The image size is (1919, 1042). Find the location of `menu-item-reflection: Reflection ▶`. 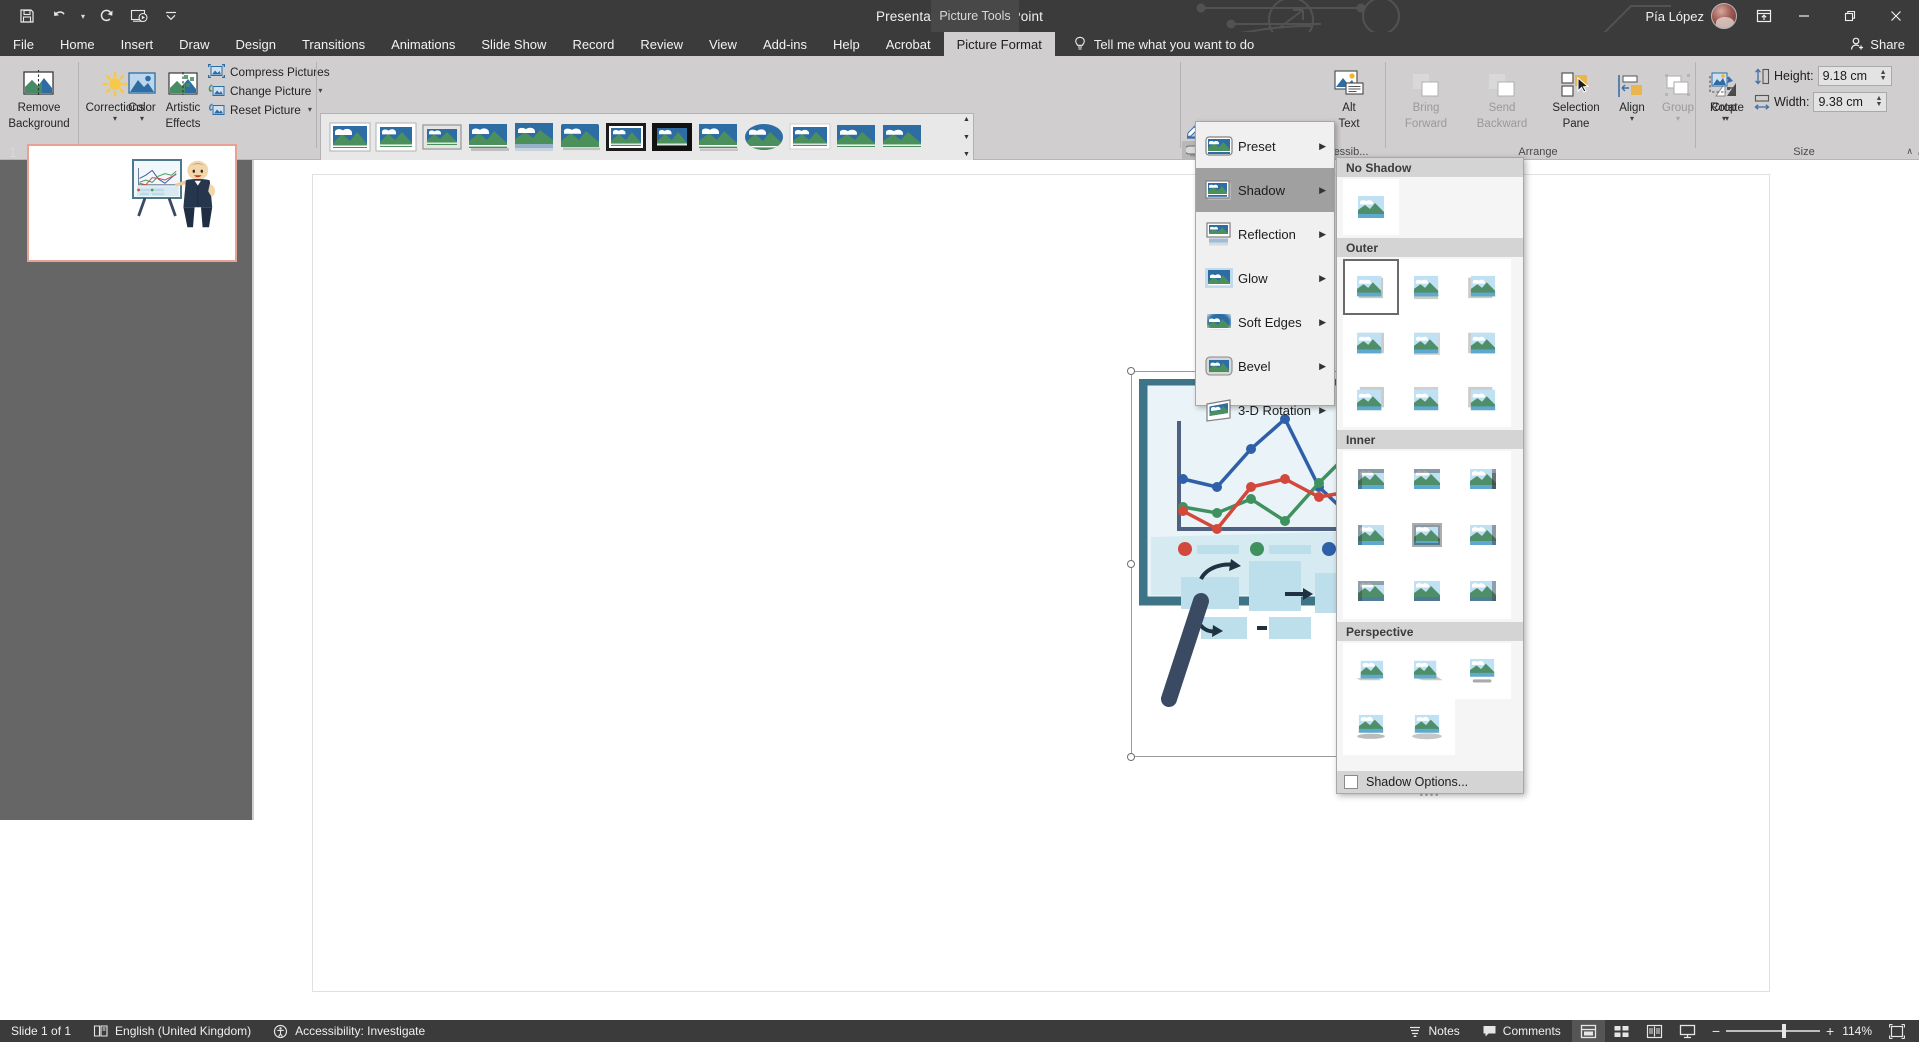

menu-item-reflection: Reflection ▶ is located at coordinates (1265, 234).